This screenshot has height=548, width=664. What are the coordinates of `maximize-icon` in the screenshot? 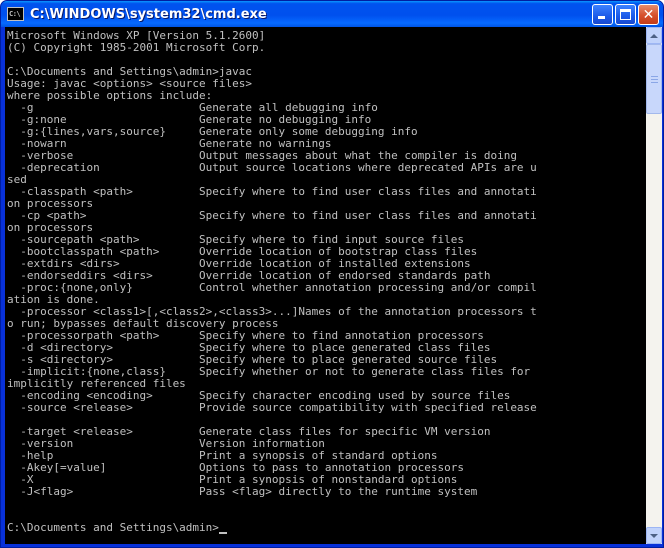 It's located at (625, 14).